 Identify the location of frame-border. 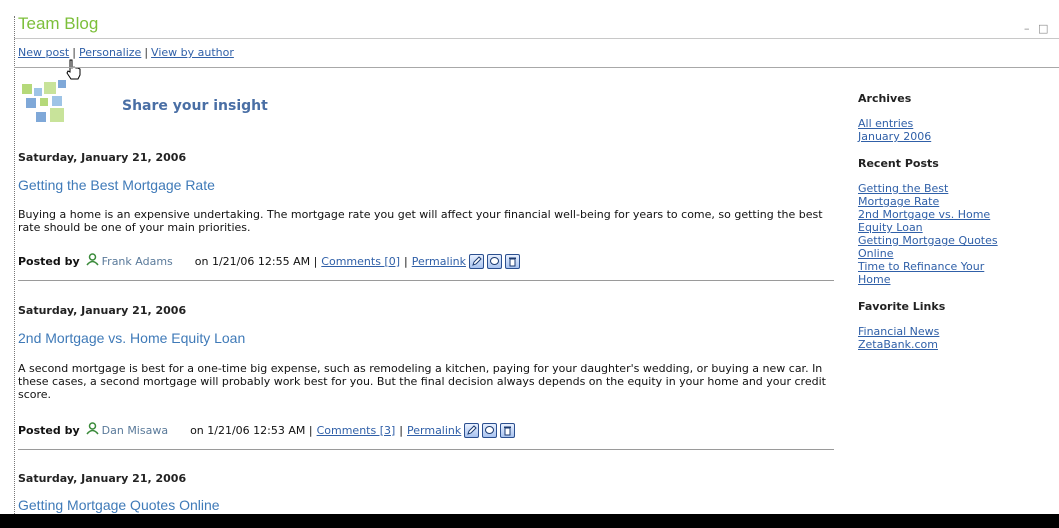
(14, 265).